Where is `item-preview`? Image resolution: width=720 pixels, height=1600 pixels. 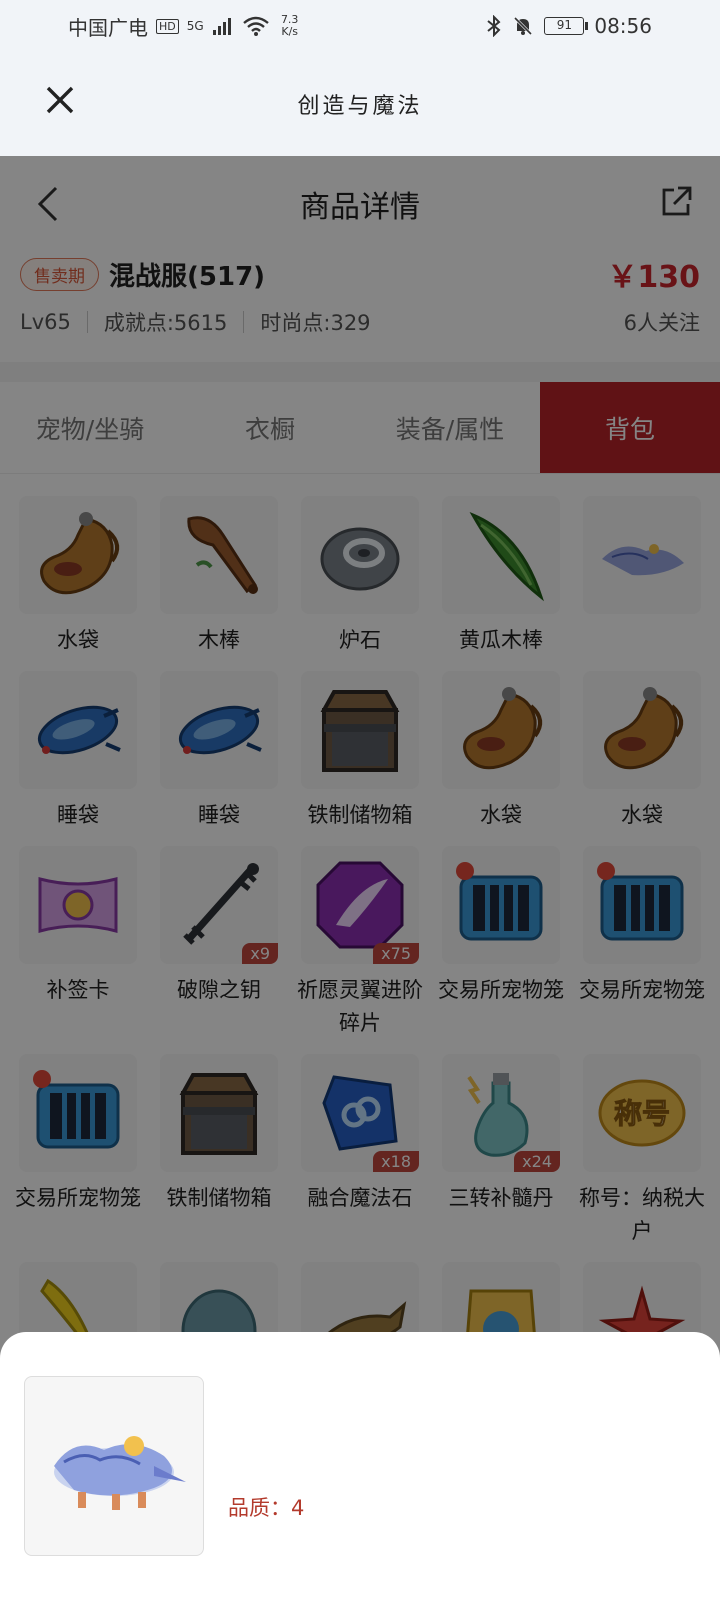
item-preview is located at coordinates (114, 1466).